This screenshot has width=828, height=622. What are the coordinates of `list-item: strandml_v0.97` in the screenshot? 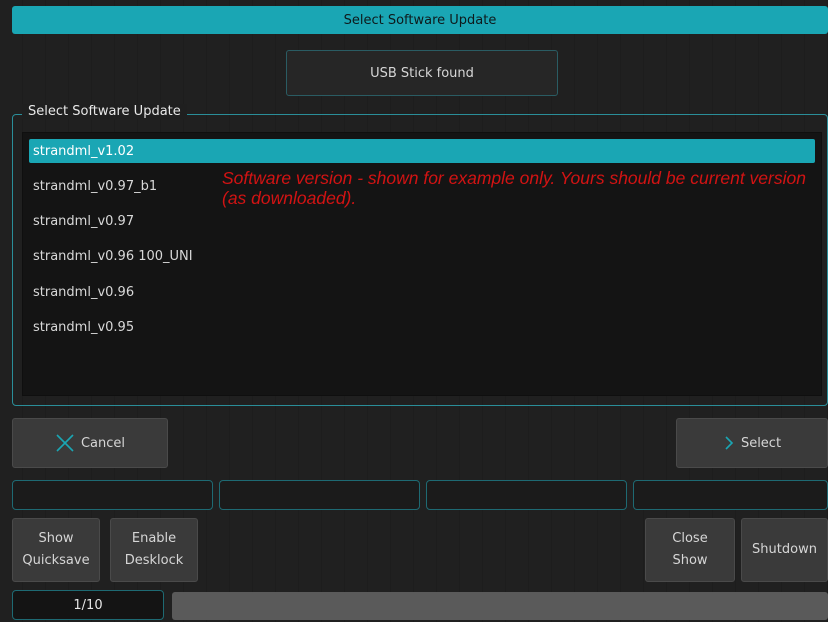 It's located at (422, 221).